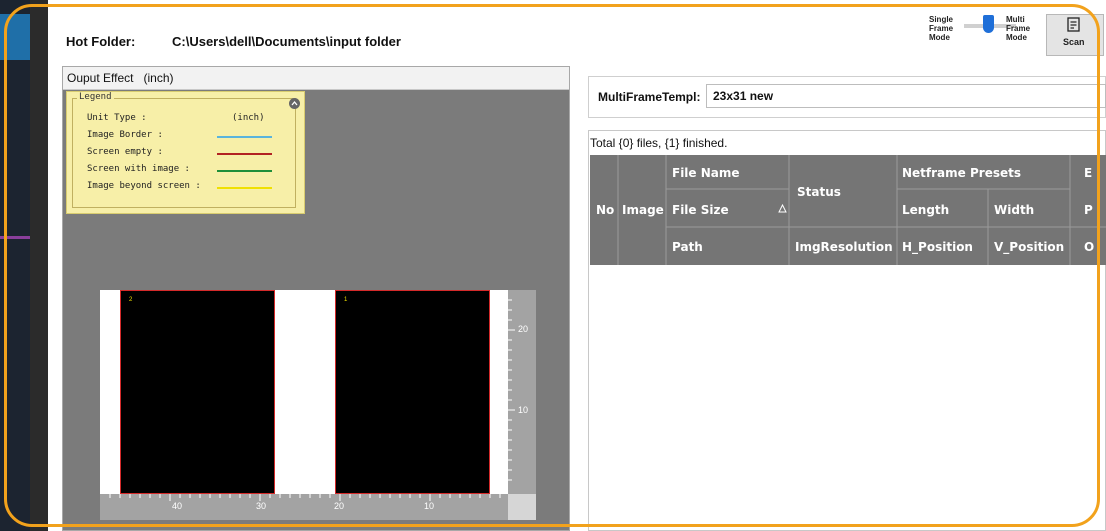  I want to click on hot-folder-label: Hot Folder:, so click(101, 41).